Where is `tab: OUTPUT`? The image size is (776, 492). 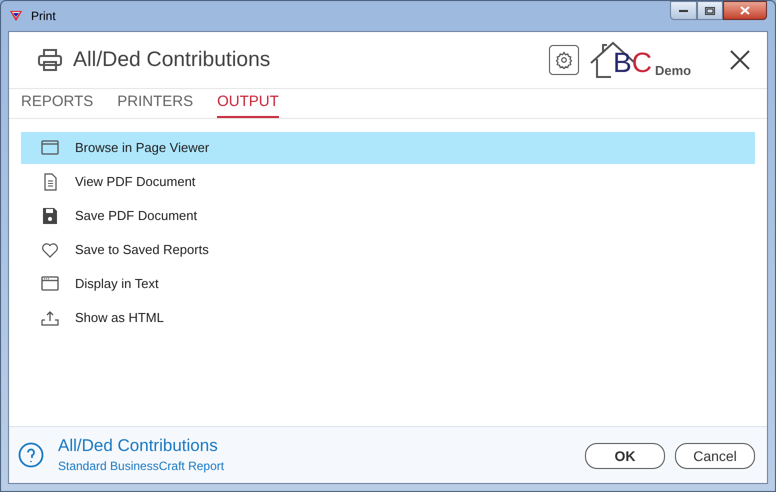 tab: OUTPUT is located at coordinates (248, 104).